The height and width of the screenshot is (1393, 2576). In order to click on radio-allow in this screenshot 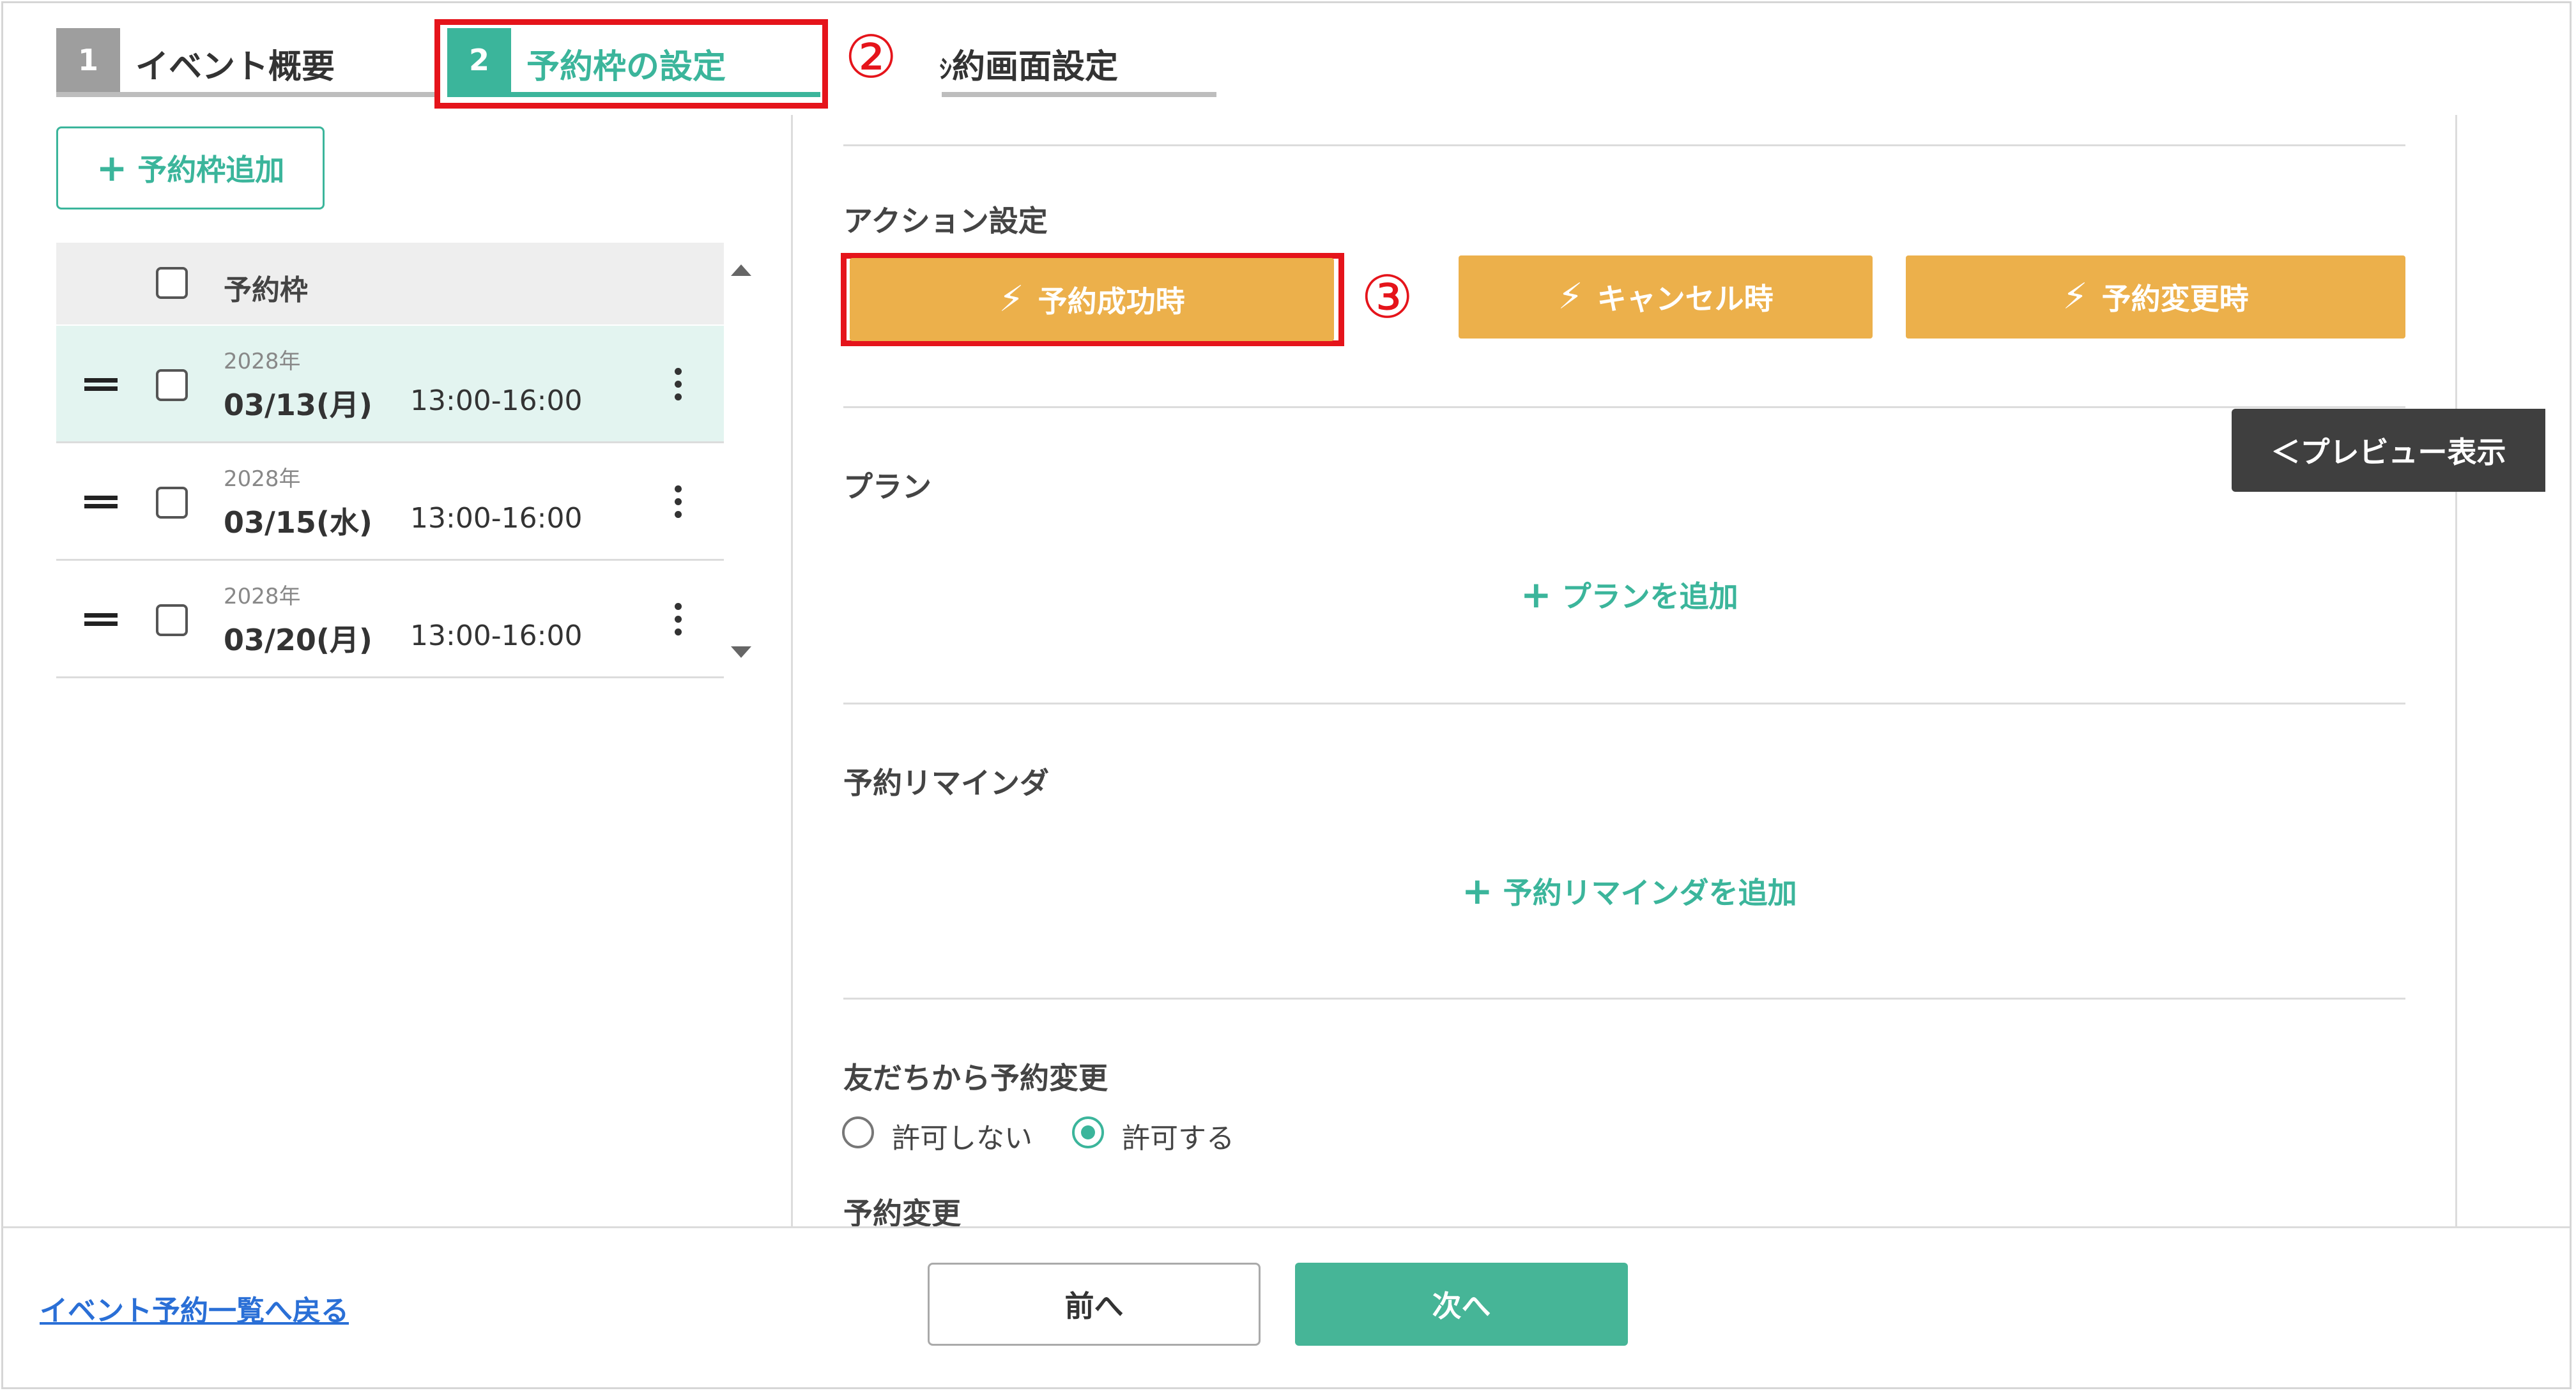, I will do `click(1088, 1132)`.